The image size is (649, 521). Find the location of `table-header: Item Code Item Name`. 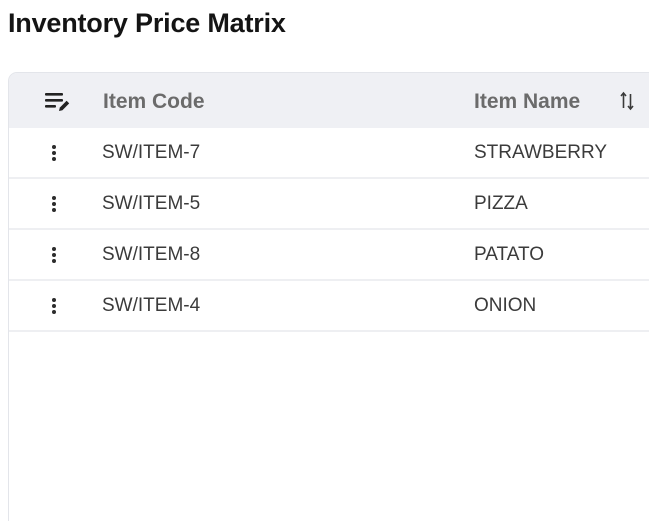

table-header: Item Code Item Name is located at coordinates (329, 100).